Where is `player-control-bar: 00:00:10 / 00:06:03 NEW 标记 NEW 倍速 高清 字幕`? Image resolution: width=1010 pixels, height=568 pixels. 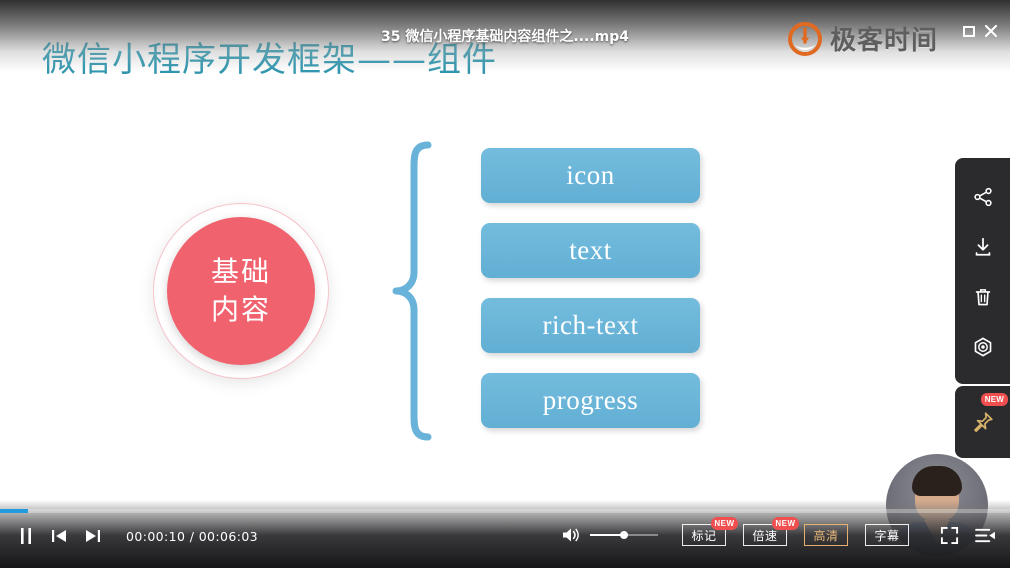
player-control-bar: 00:00:10 / 00:06:03 NEW 标记 NEW 倍速 高清 字幕 is located at coordinates (505, 534).